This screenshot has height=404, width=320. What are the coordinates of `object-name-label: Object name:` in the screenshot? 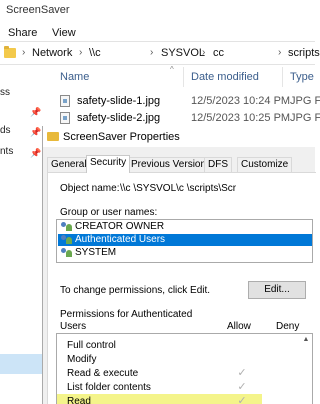 It's located at (90, 188).